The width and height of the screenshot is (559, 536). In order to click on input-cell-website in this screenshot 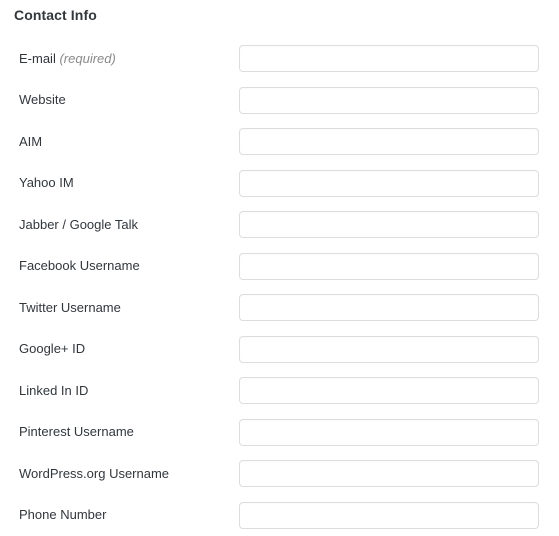, I will do `click(399, 101)`.